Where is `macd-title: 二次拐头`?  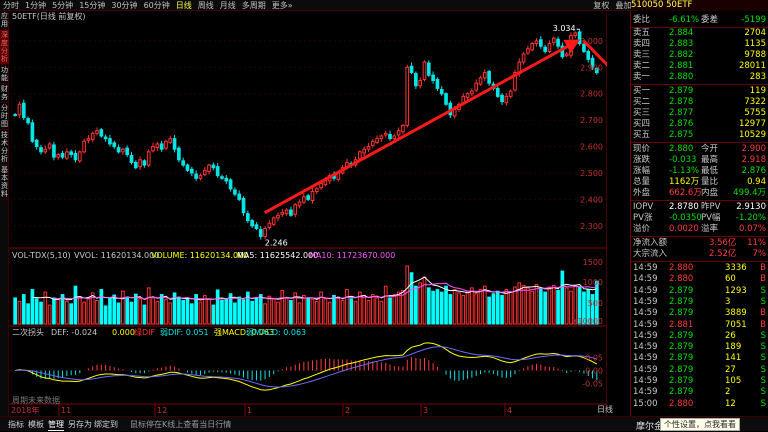
macd-title: 二次拐头 is located at coordinates (28, 332).